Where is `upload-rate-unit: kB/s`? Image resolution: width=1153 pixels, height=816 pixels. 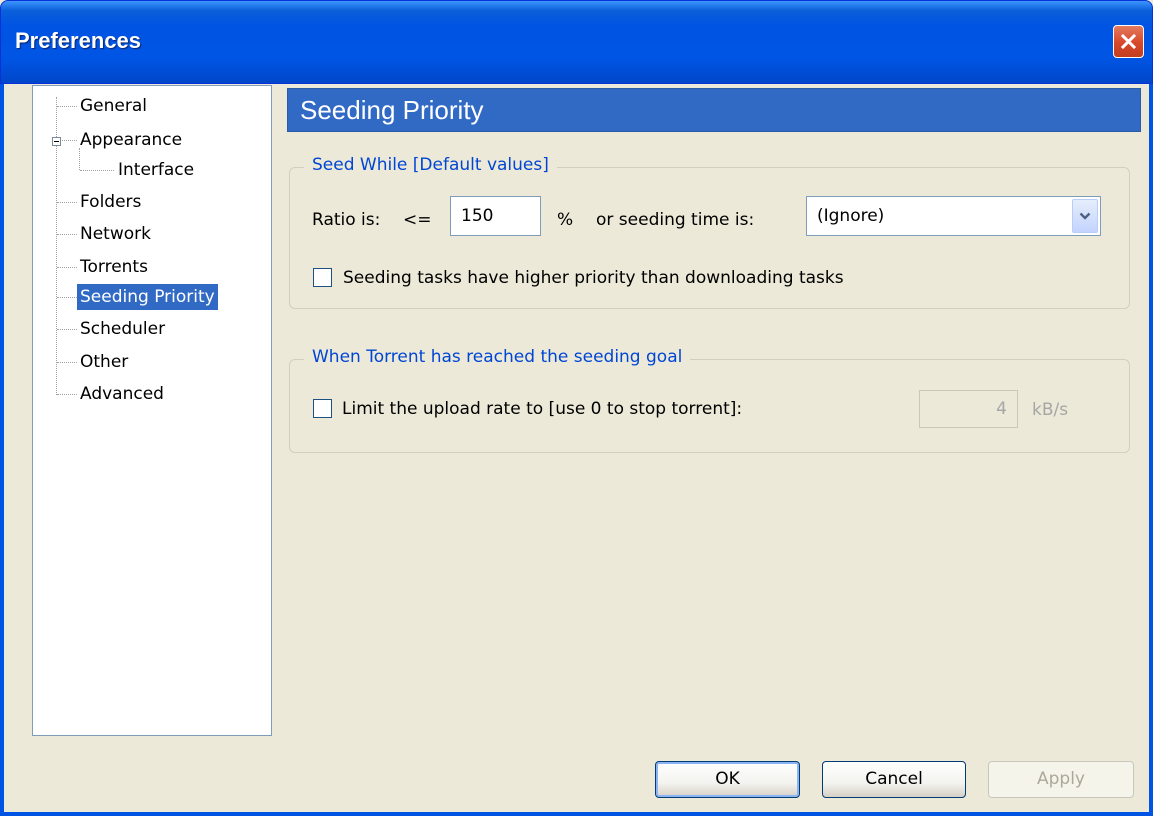 upload-rate-unit: kB/s is located at coordinates (1050, 410).